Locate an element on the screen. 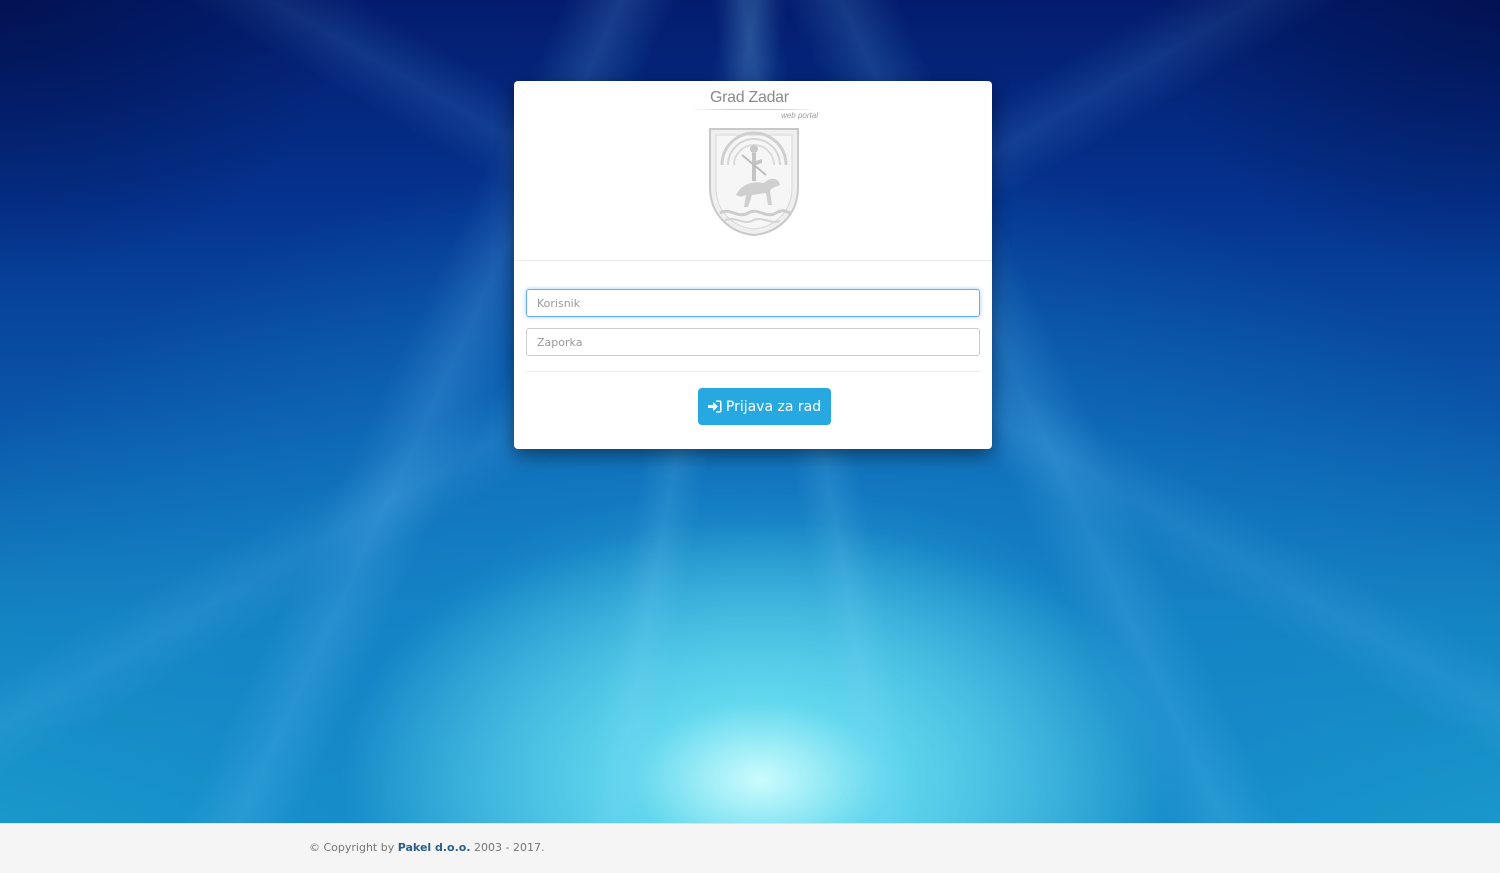 The width and height of the screenshot is (1500, 873). sign-in-icon is located at coordinates (714, 406).